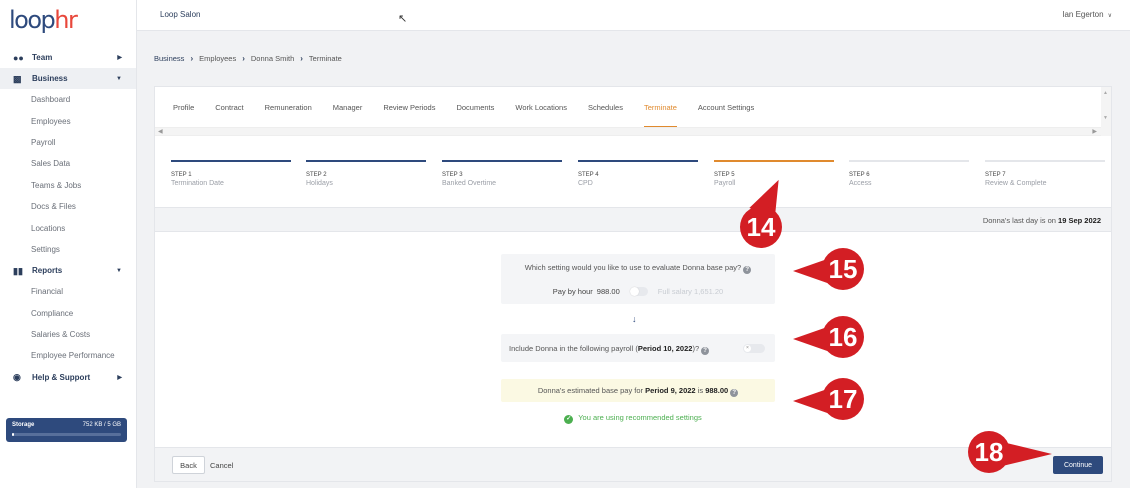 The height and width of the screenshot is (488, 1130). I want to click on breadcrumb-business: Business, so click(169, 58).